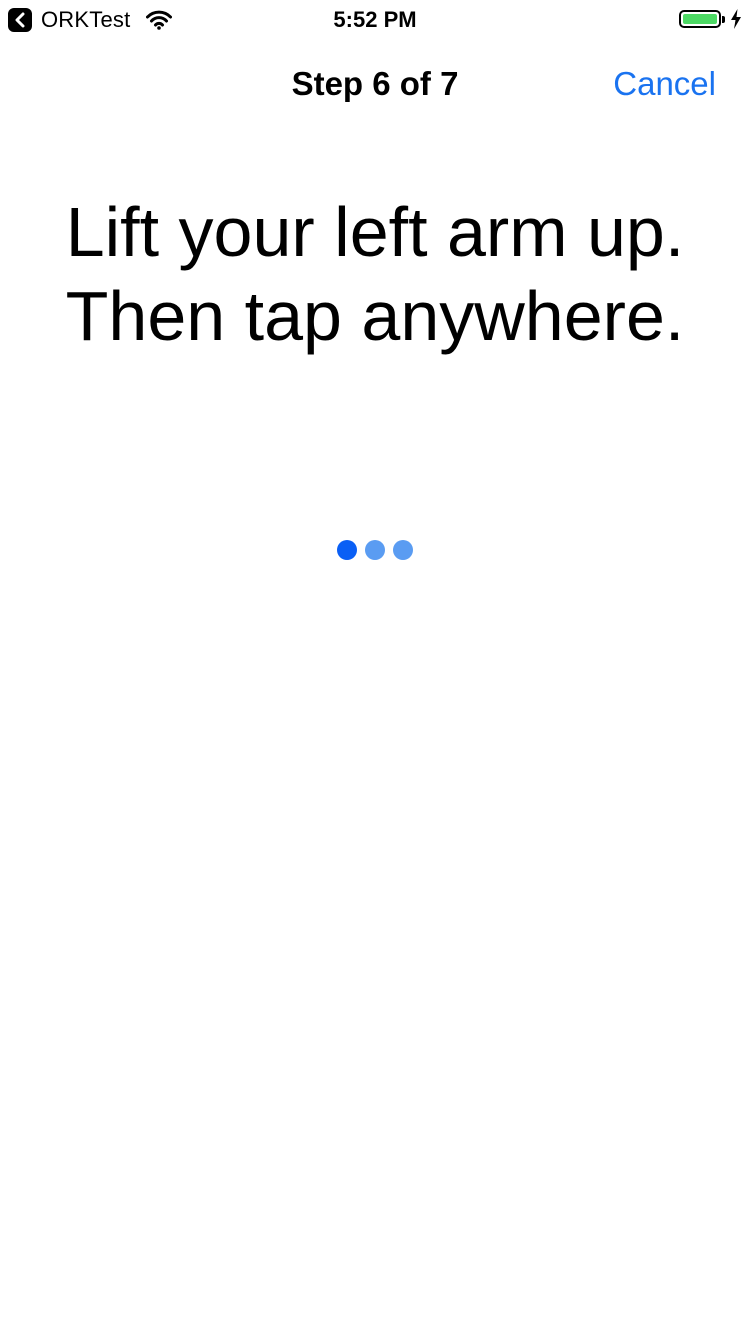 Image resolution: width=750 pixels, height=1334 pixels. I want to click on cancel-button: Cancel, so click(664, 84).